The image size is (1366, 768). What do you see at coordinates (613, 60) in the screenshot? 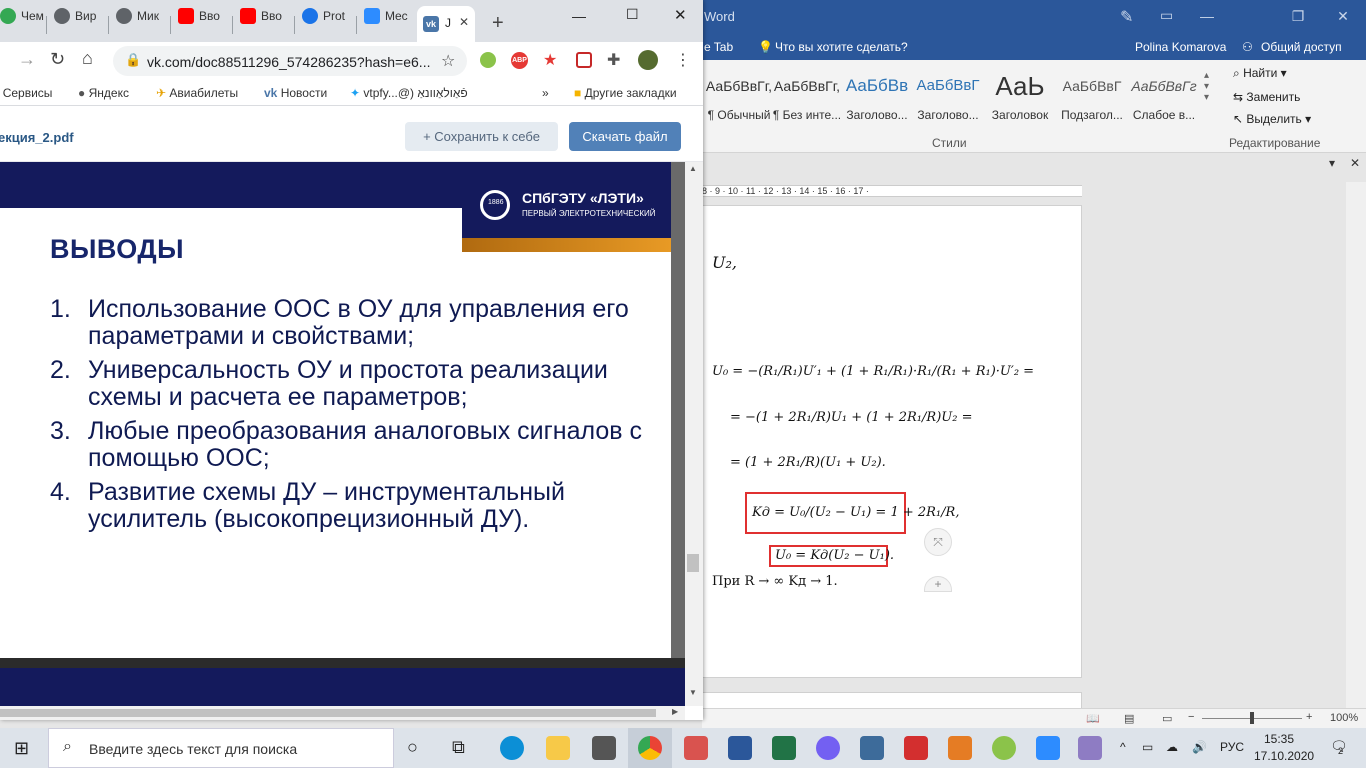
I see `puzzle-icon: ✚` at bounding box center [613, 60].